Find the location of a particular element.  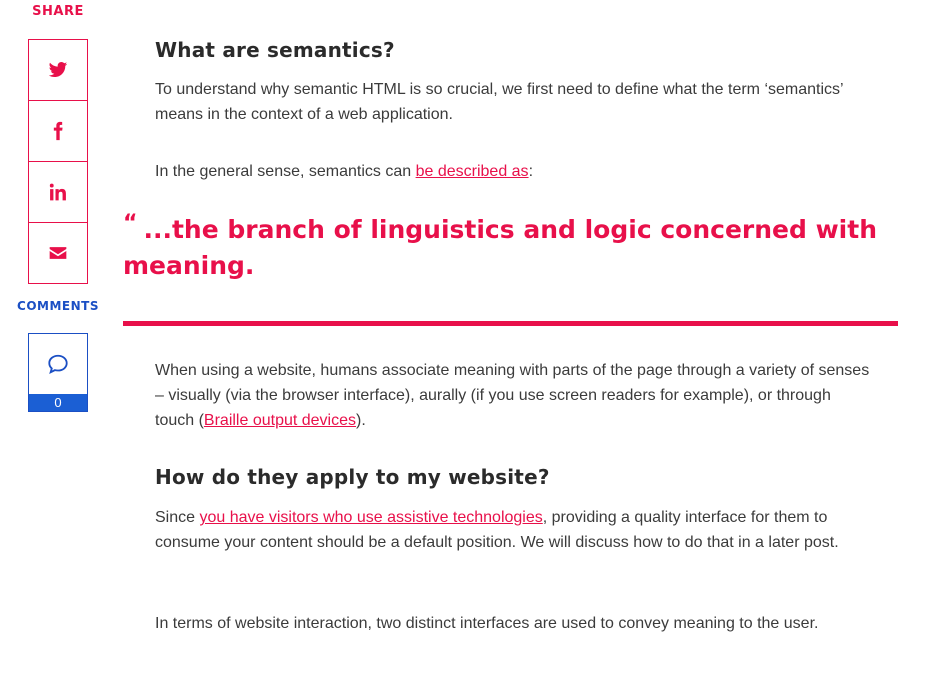

share-email-button is located at coordinates (58, 253).